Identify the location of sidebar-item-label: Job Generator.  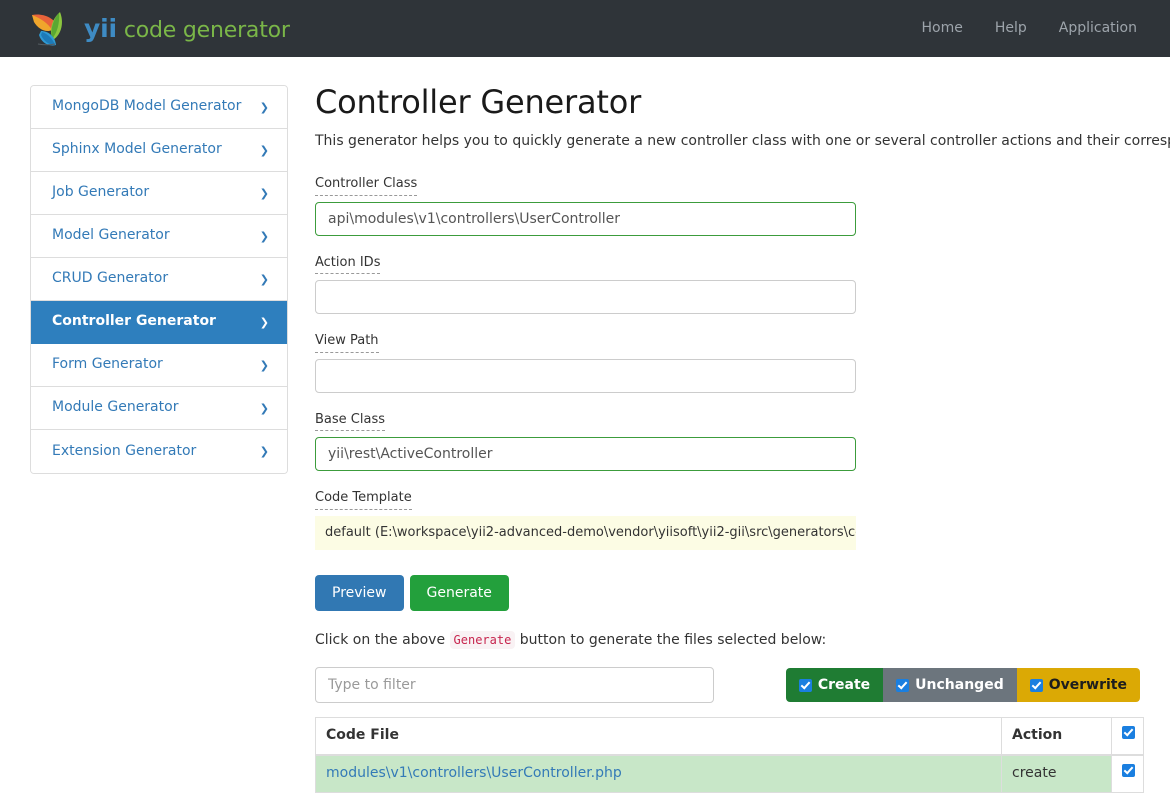
(101, 192).